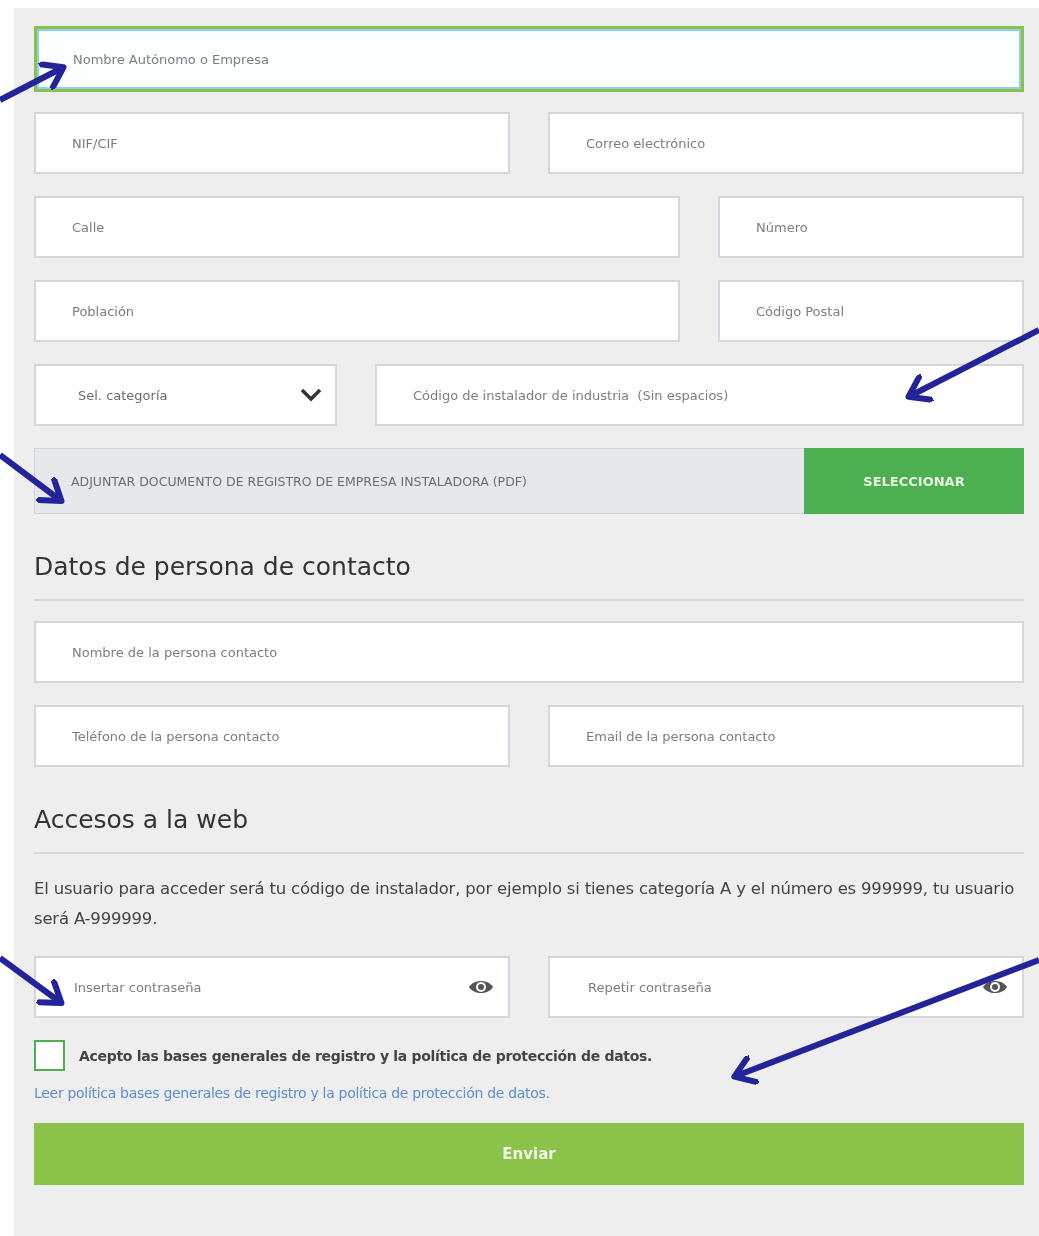  Describe the element at coordinates (49, 1055) in the screenshot. I see `checkbox` at that location.